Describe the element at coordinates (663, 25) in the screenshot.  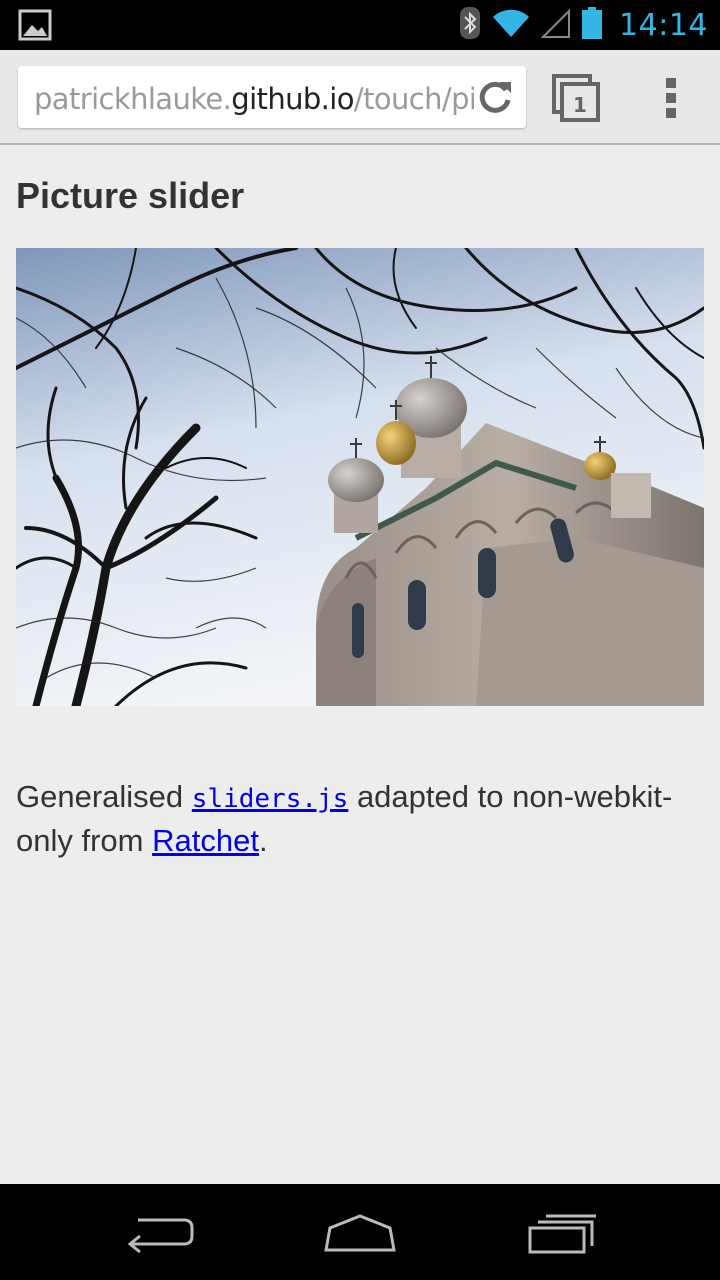
I see `clock: 14:14` at that location.